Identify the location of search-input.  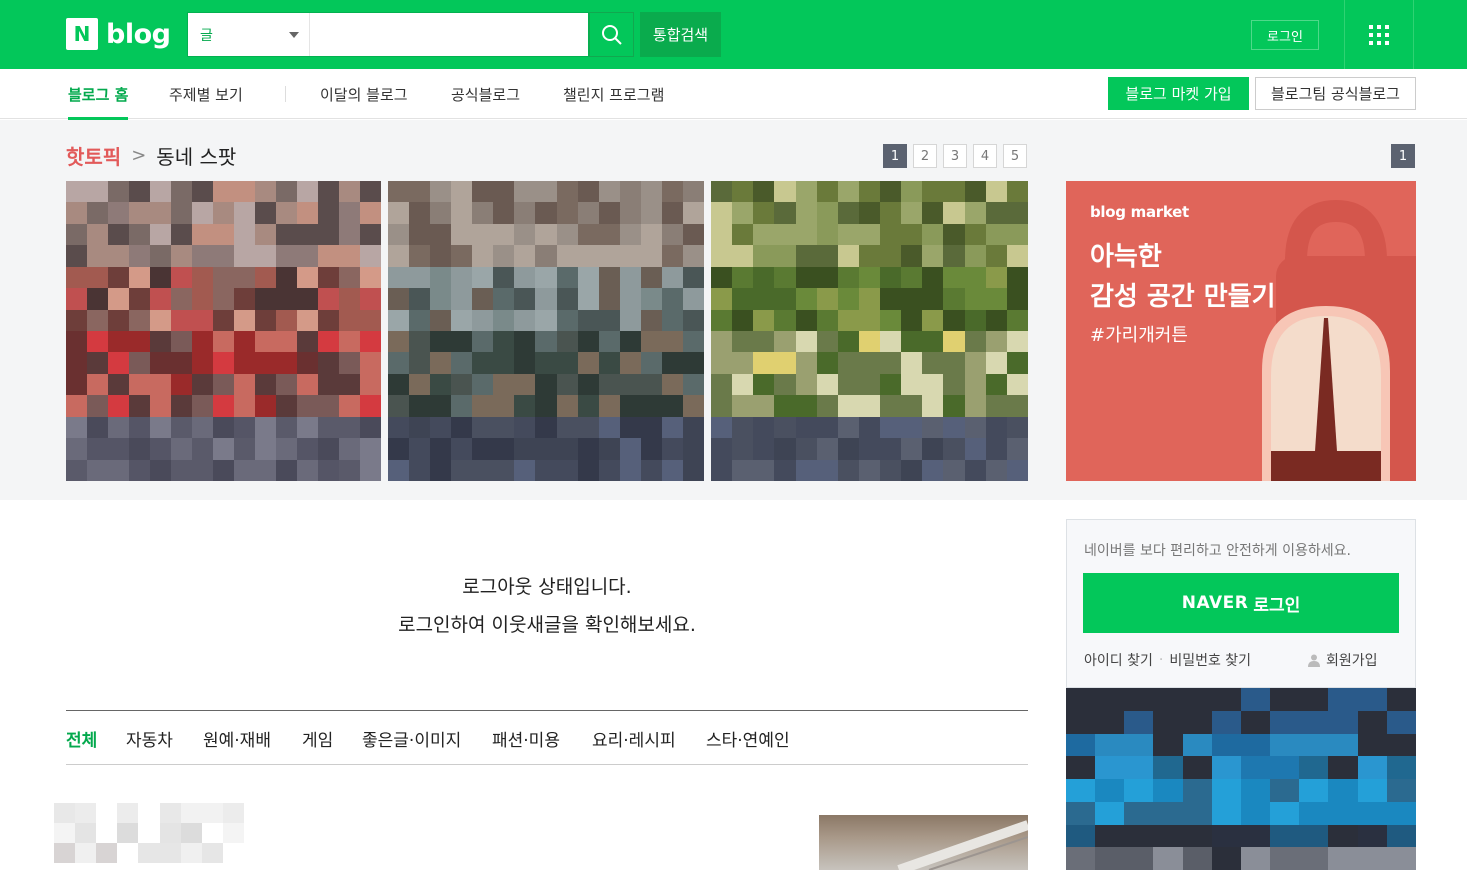
(449, 34).